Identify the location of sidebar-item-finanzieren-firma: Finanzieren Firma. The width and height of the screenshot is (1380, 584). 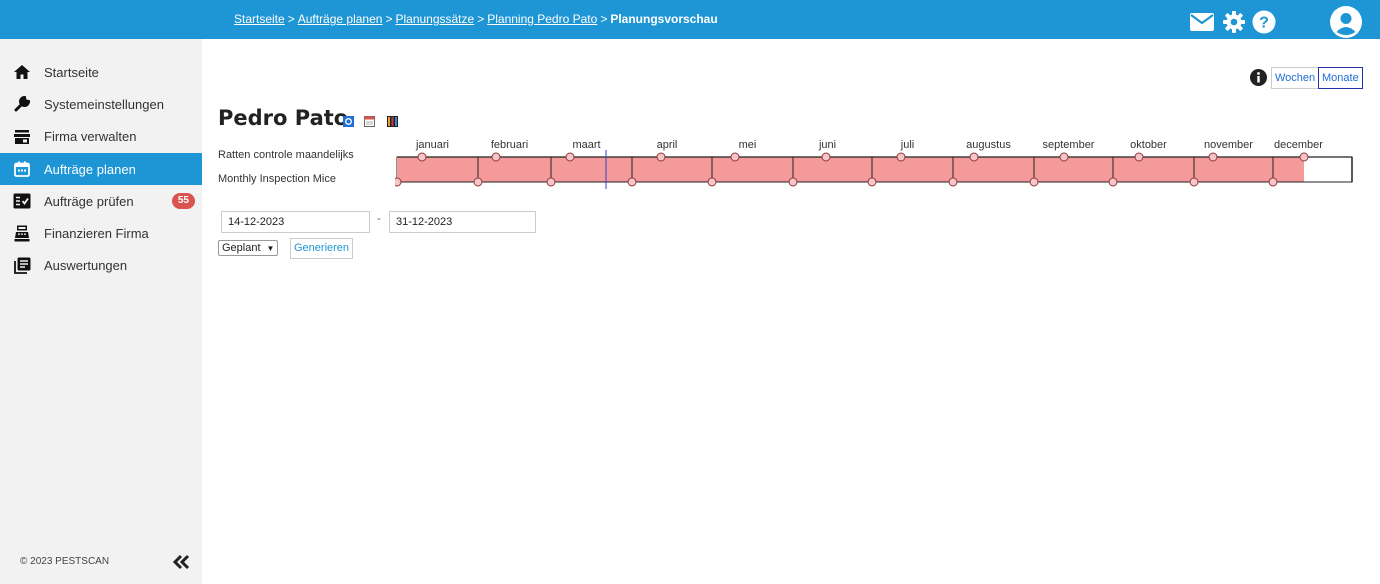
(101, 233).